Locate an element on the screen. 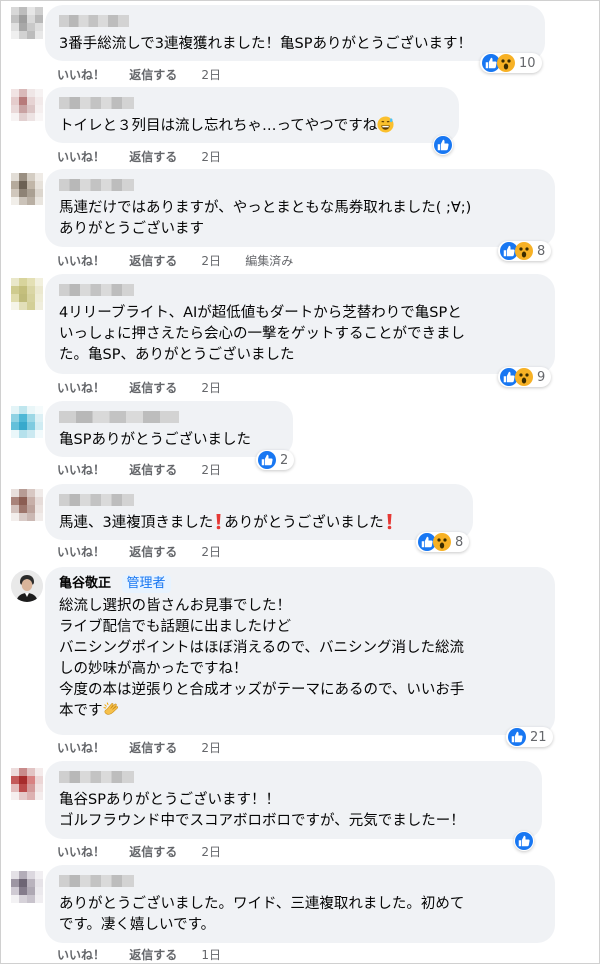 This screenshot has height=964, width=600. reaction-count: 9 is located at coordinates (541, 377).